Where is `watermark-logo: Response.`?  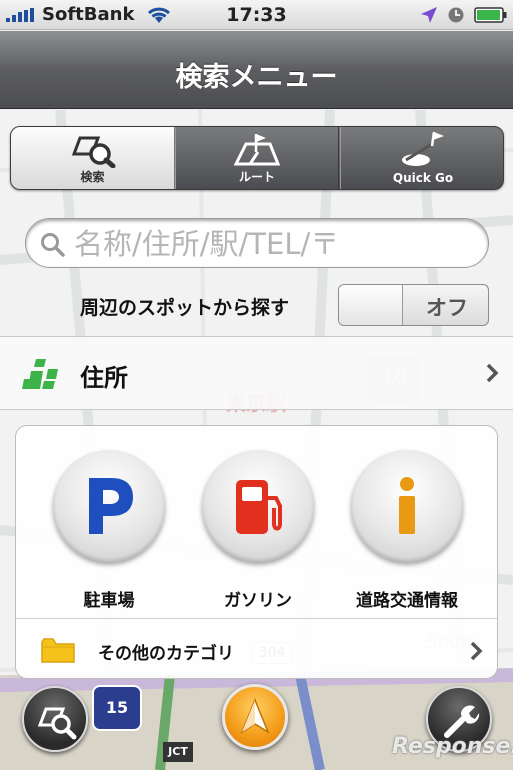 watermark-logo: Response. is located at coordinates (452, 746).